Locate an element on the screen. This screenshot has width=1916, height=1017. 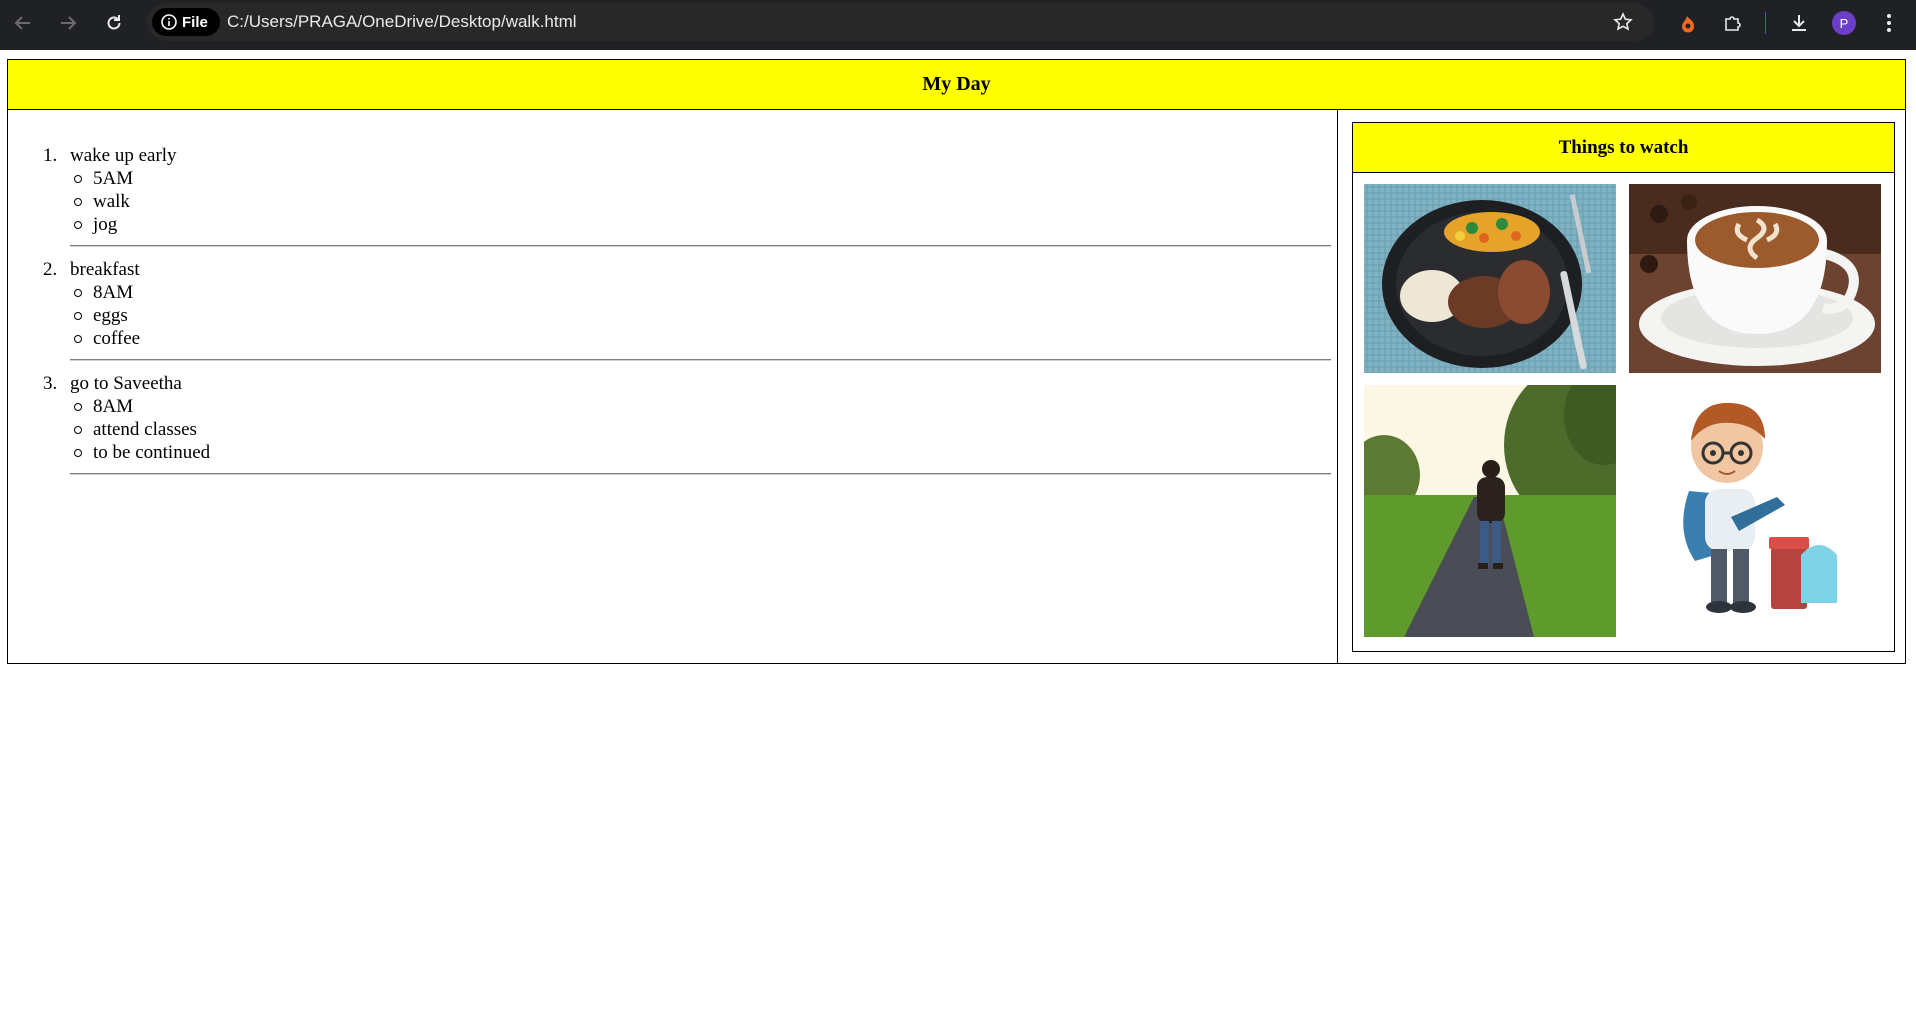
list-item: 1. wake up early 5AM walk jog is located at coordinates (687, 195).